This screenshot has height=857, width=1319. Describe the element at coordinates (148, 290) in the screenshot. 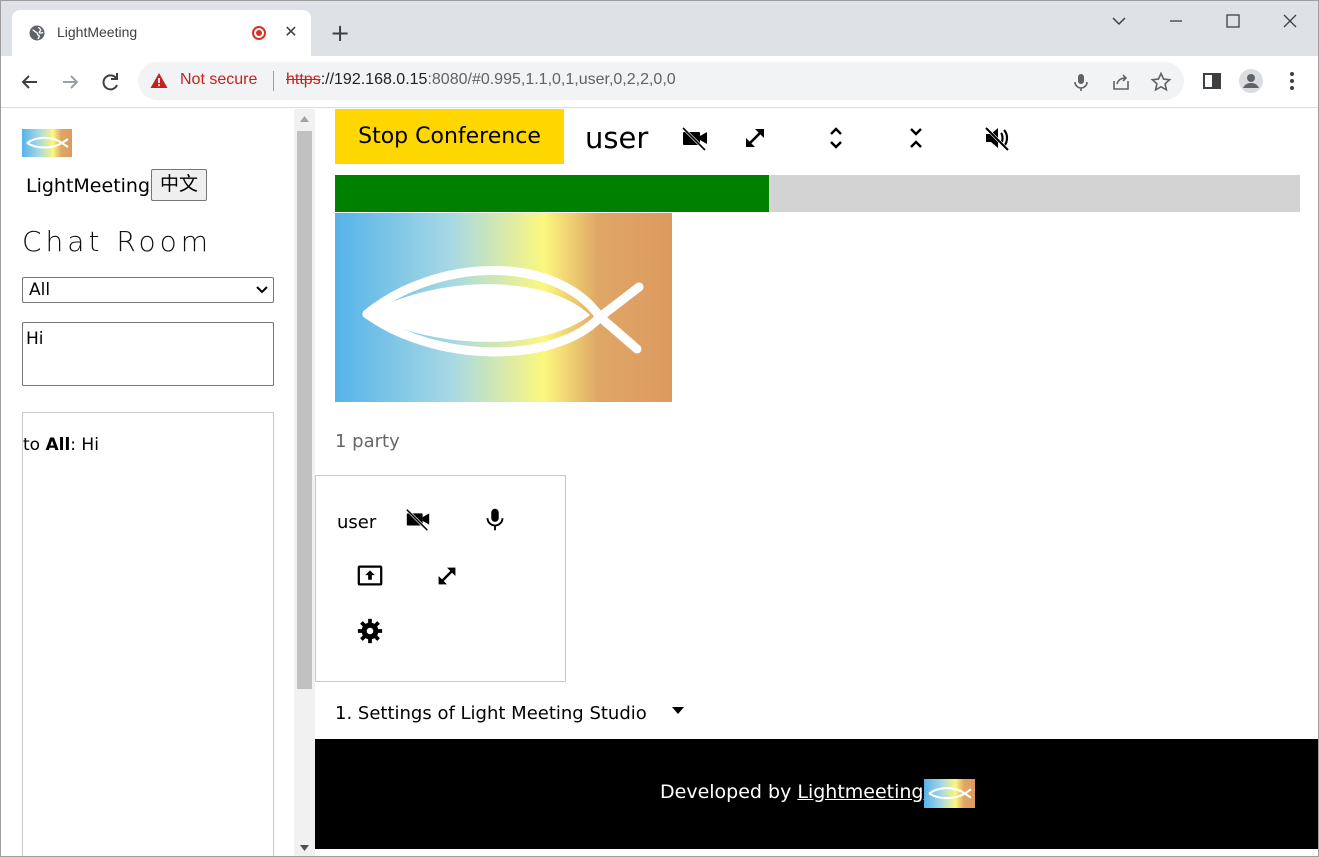

I see `recipient-select: All` at that location.